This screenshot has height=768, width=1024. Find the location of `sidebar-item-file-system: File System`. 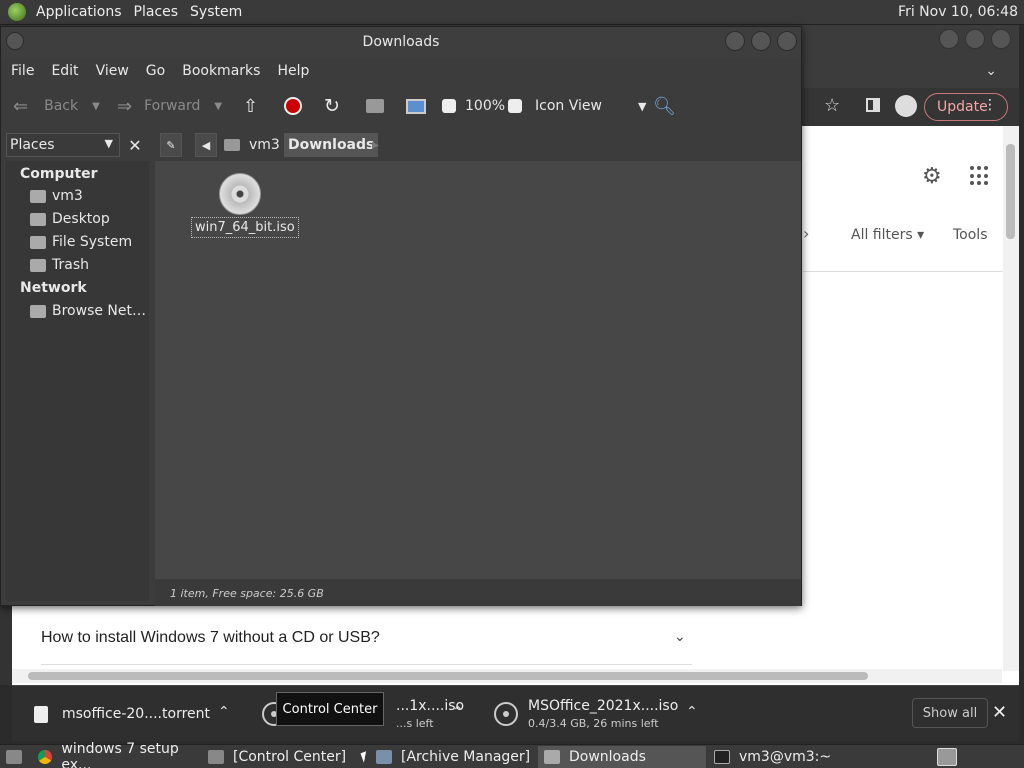

sidebar-item-file-system: File System is located at coordinates (81, 242).